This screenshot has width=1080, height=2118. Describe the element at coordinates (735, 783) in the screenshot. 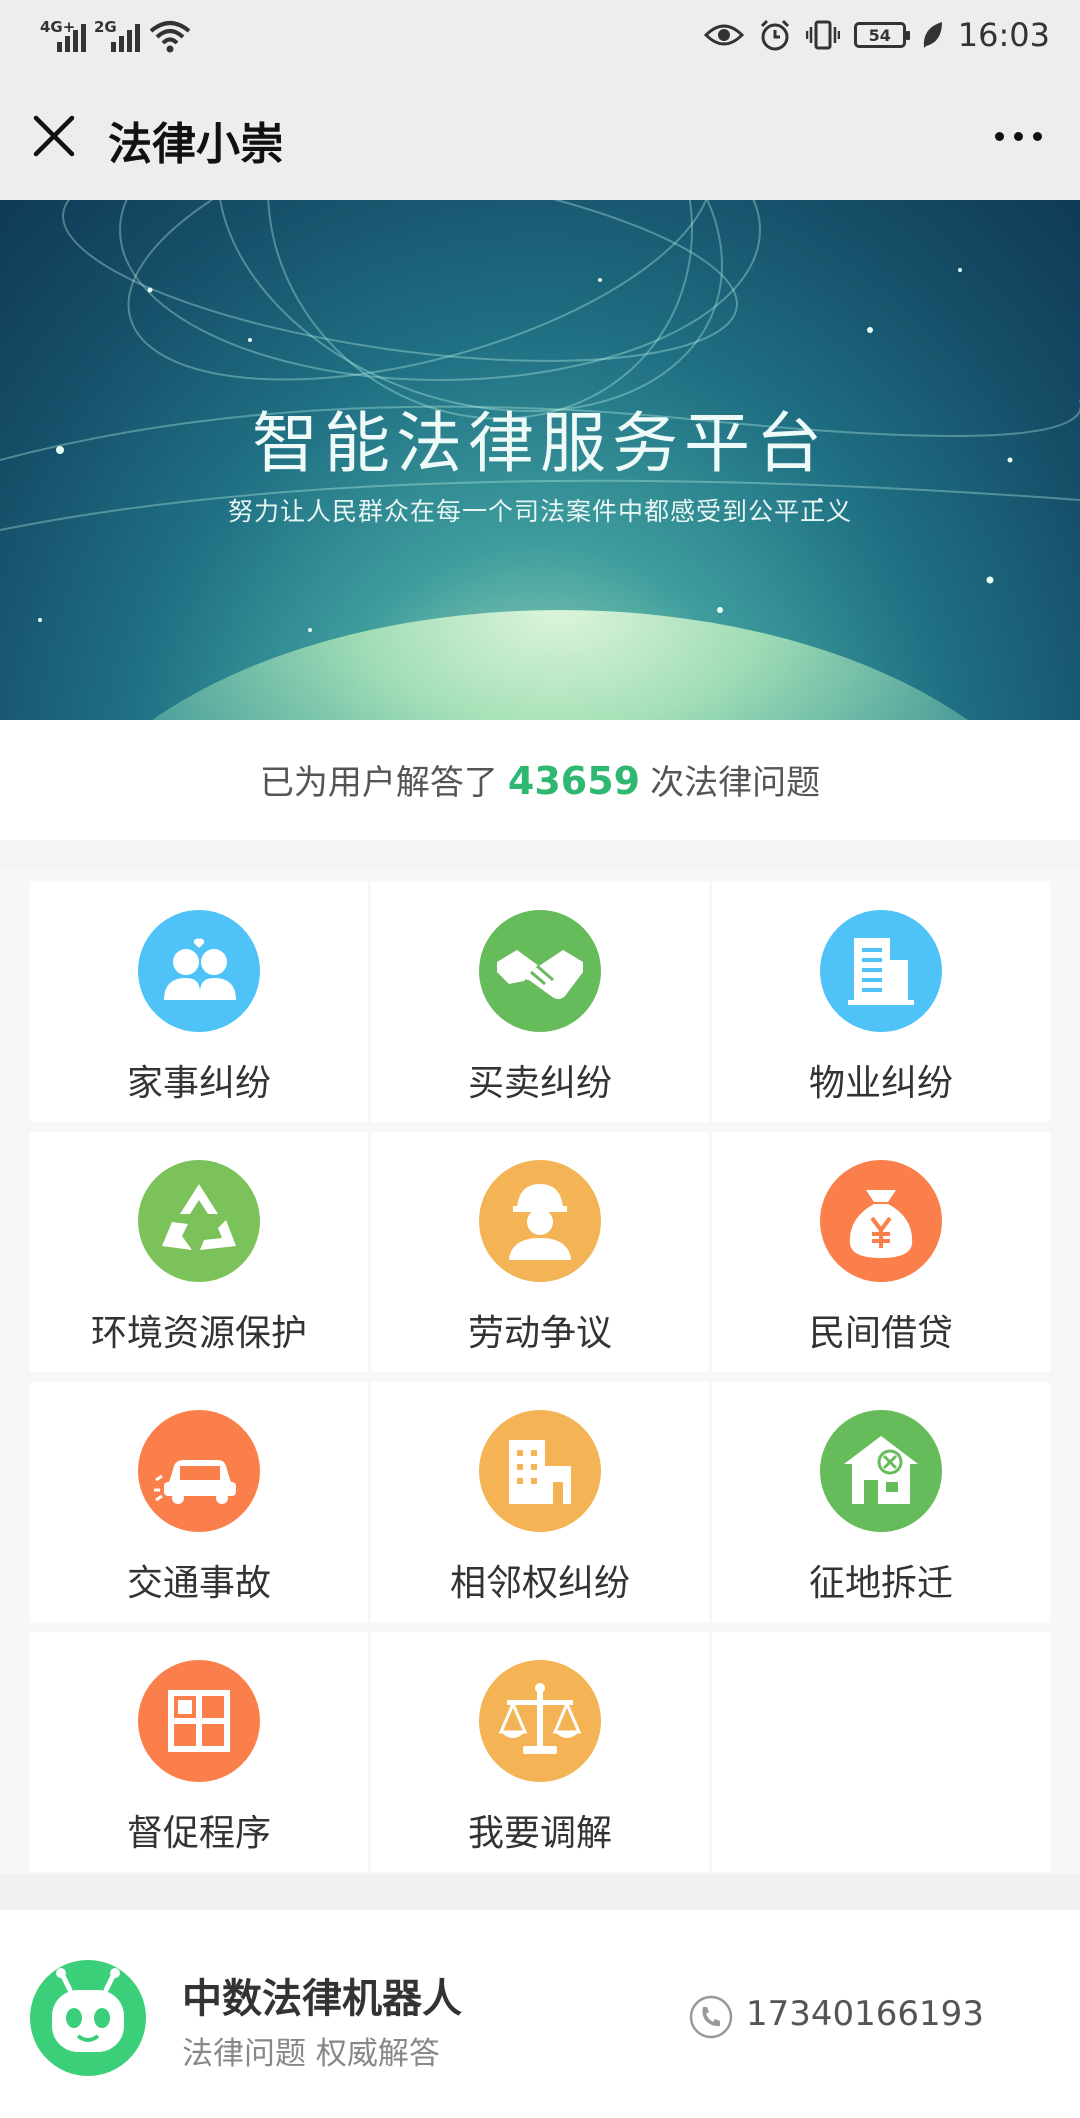

I see `stats-suffix: 次法律问题` at that location.